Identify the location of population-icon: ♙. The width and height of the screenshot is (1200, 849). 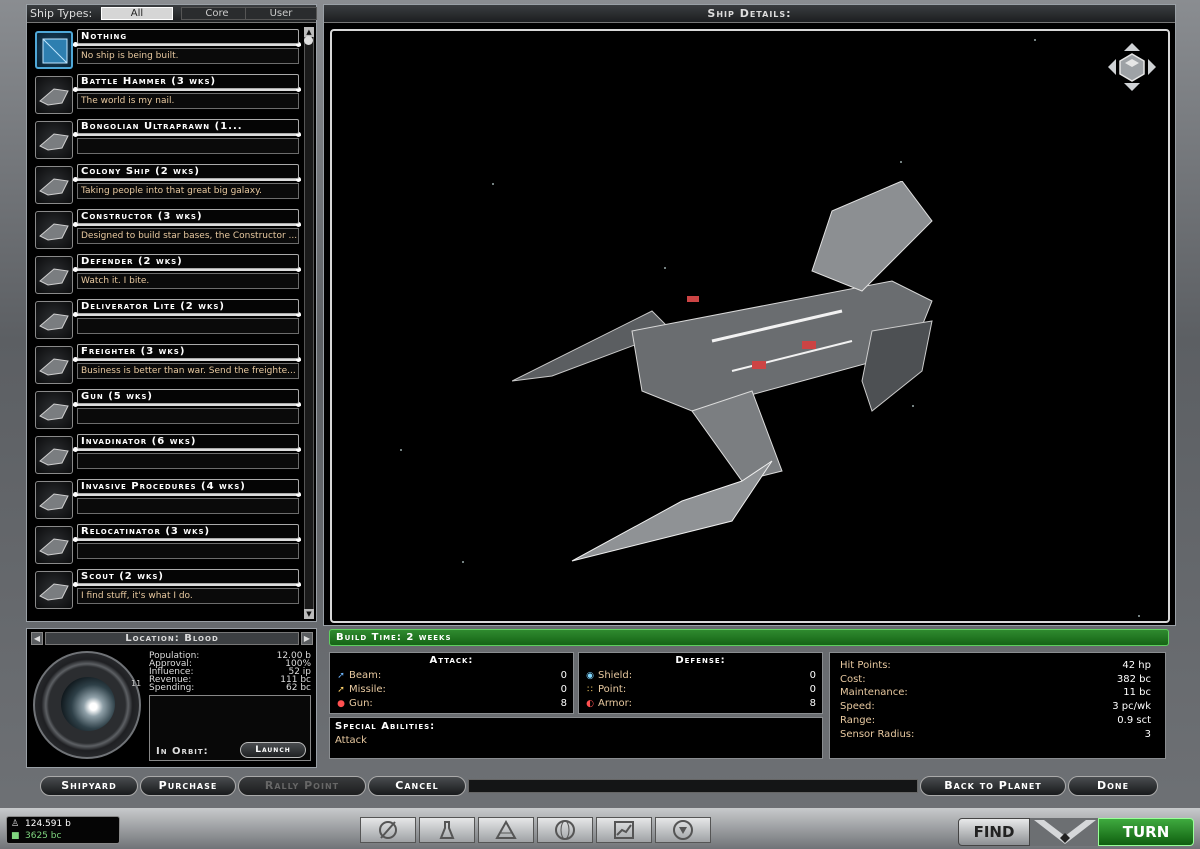
(15, 824).